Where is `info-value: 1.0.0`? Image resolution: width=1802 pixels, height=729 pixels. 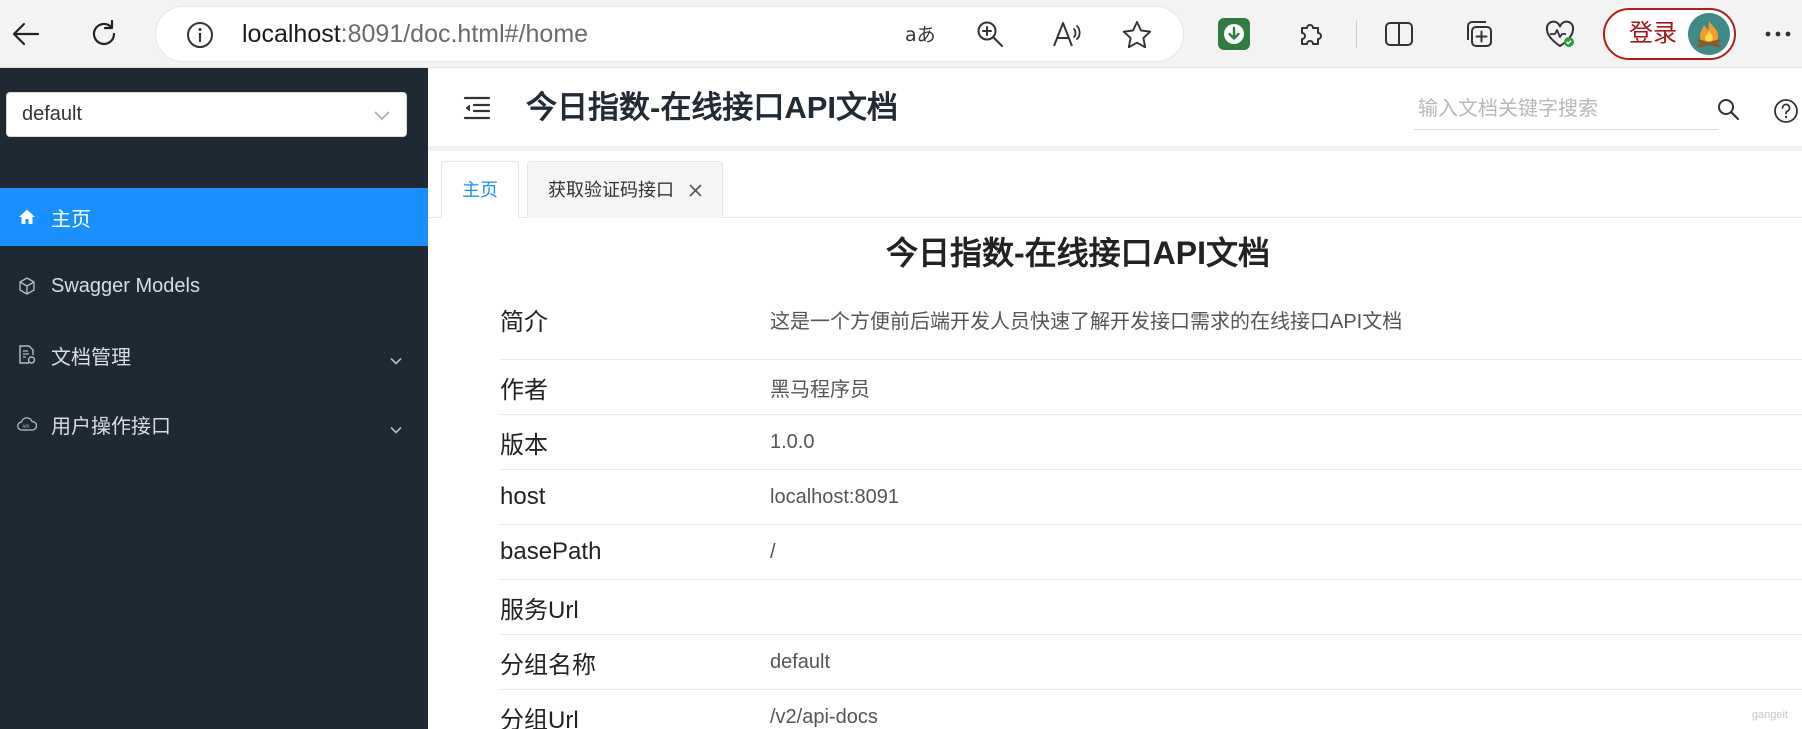
info-value: 1.0.0 is located at coordinates (792, 441).